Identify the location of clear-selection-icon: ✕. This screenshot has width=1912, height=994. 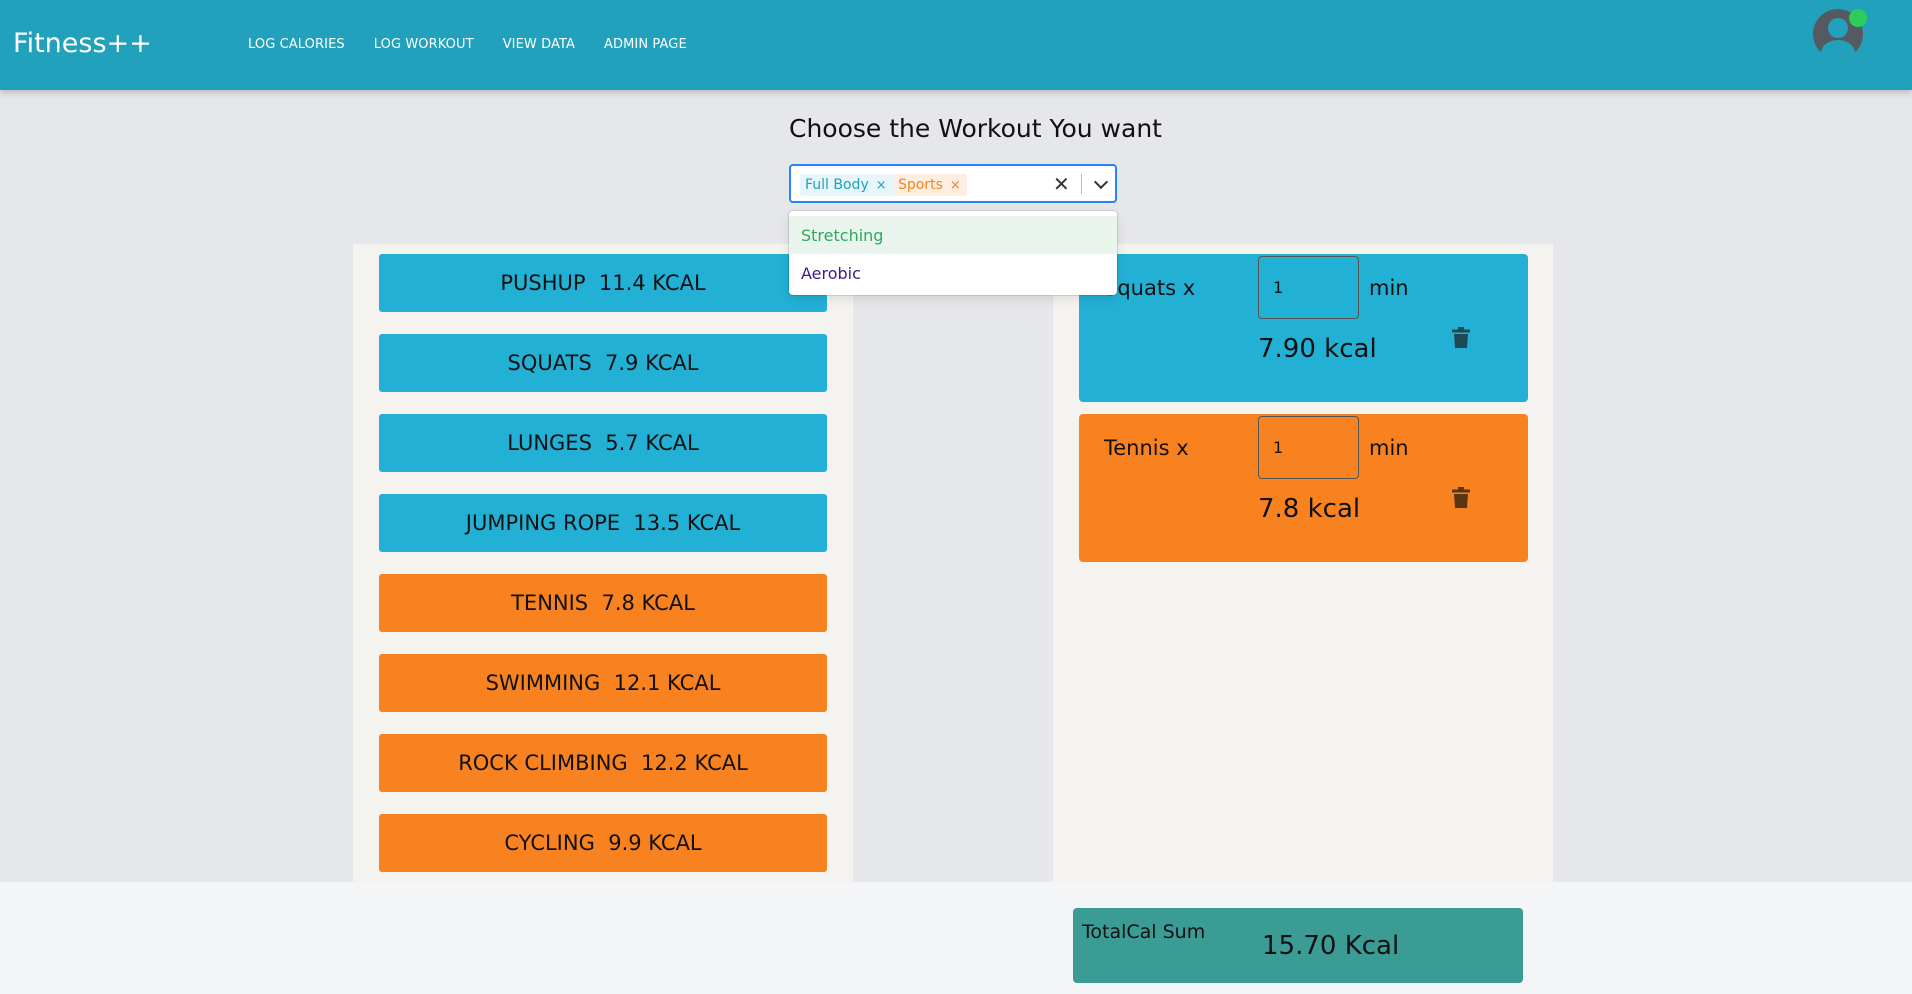
(1061, 184).